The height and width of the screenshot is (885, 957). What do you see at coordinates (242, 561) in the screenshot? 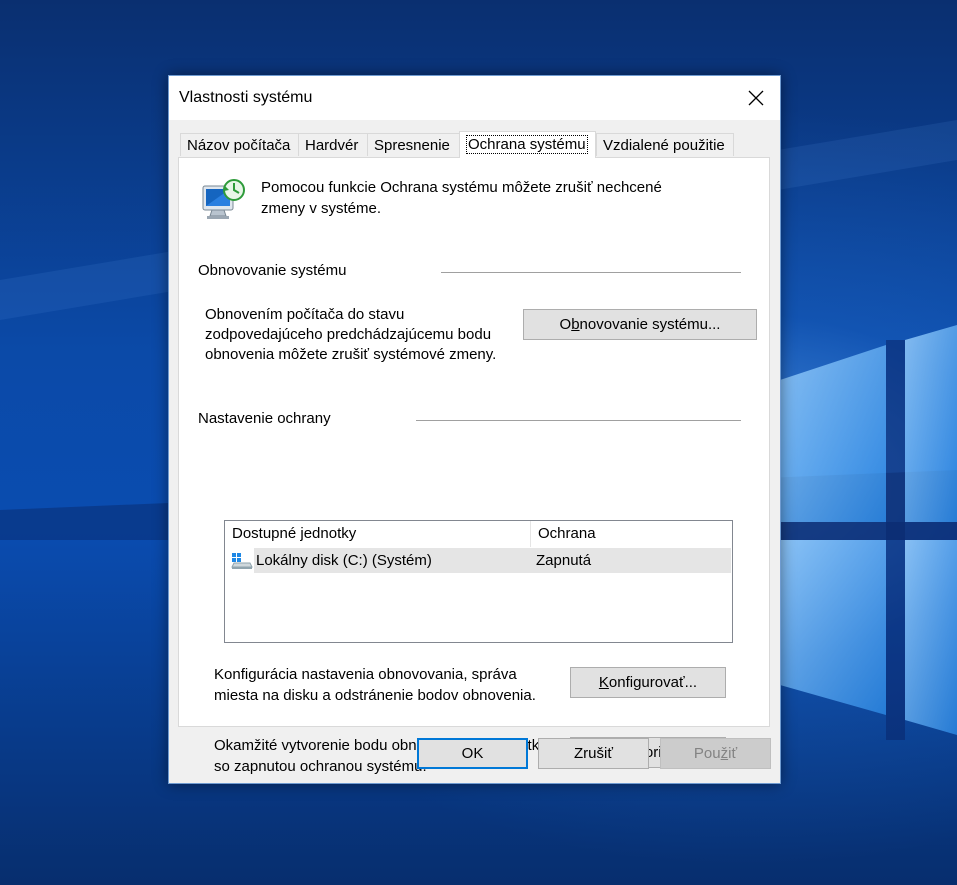
I see `drive-icon` at bounding box center [242, 561].